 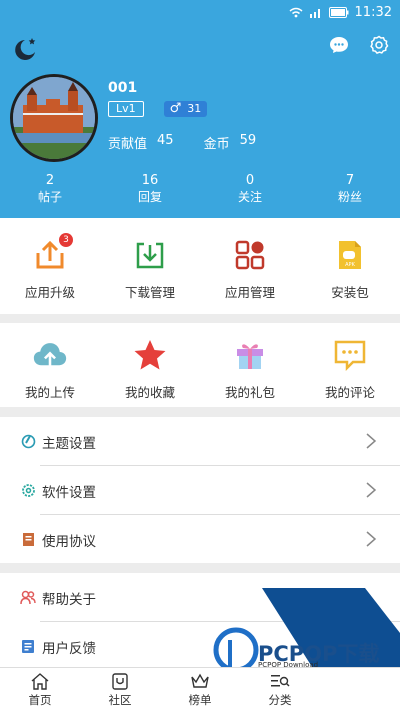 I want to click on wifi-icon, so click(x=296, y=12).